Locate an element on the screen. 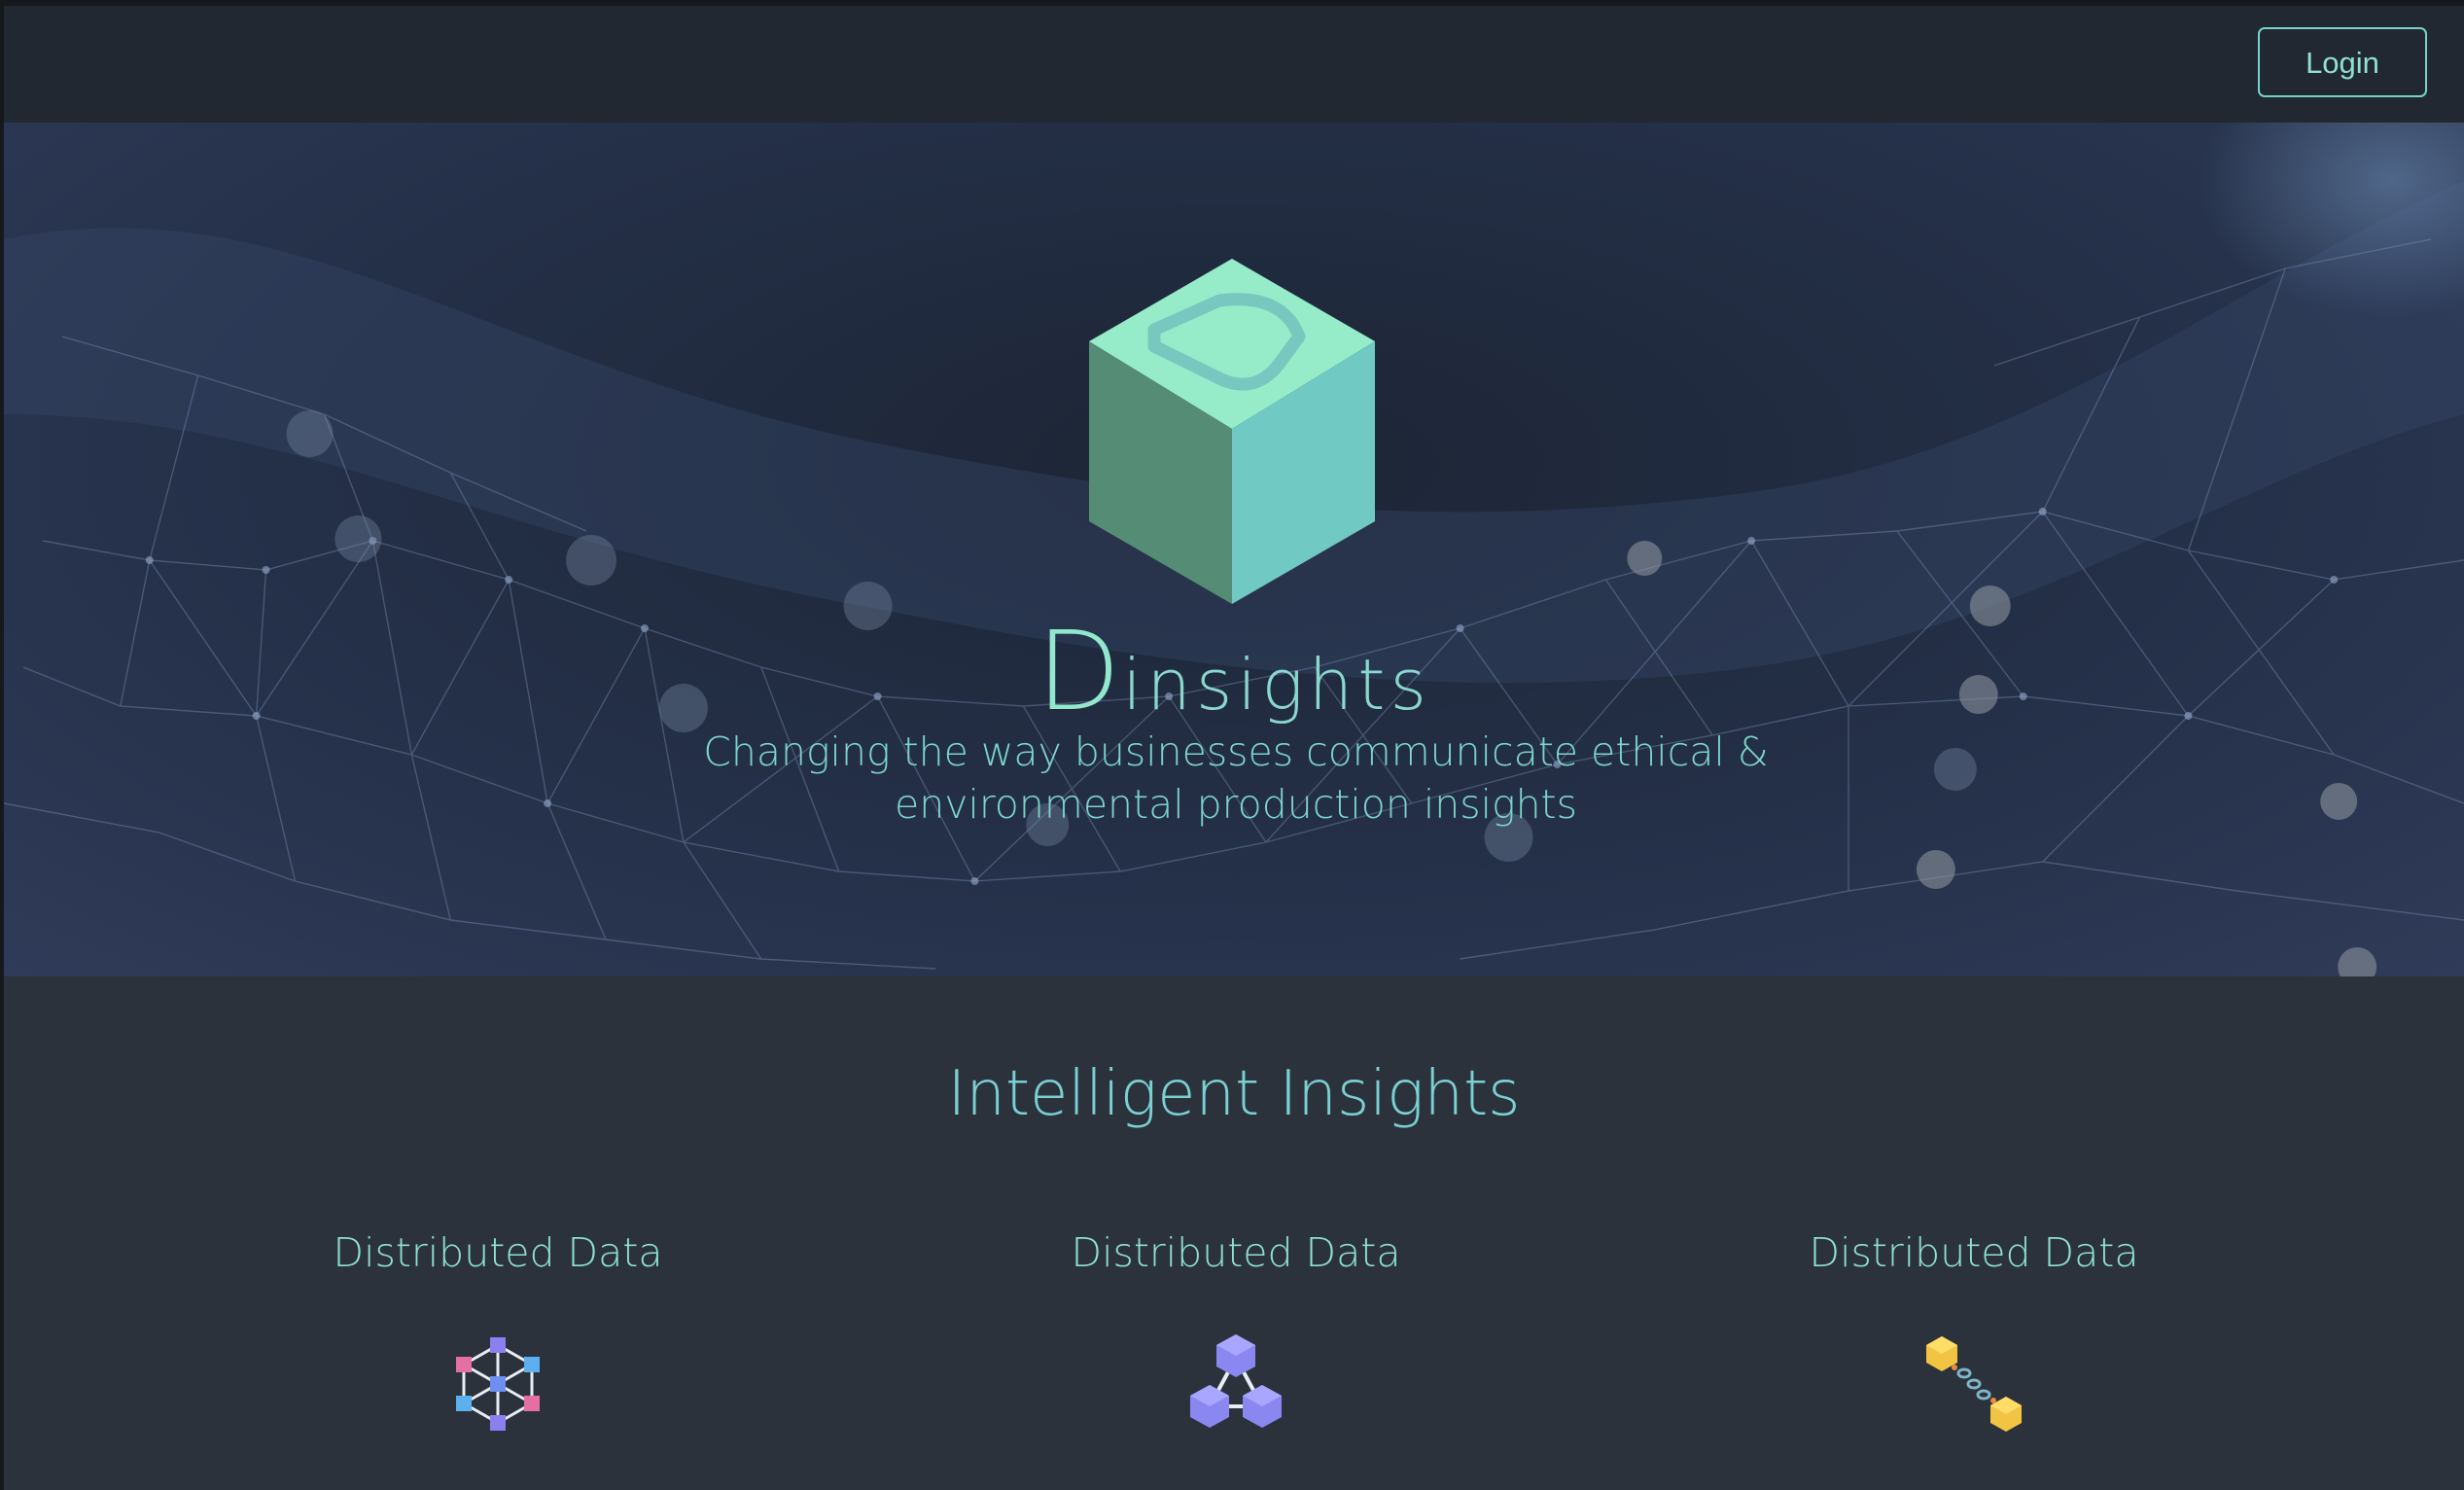  cube-triangle-network-icon is located at coordinates (1236, 1381).